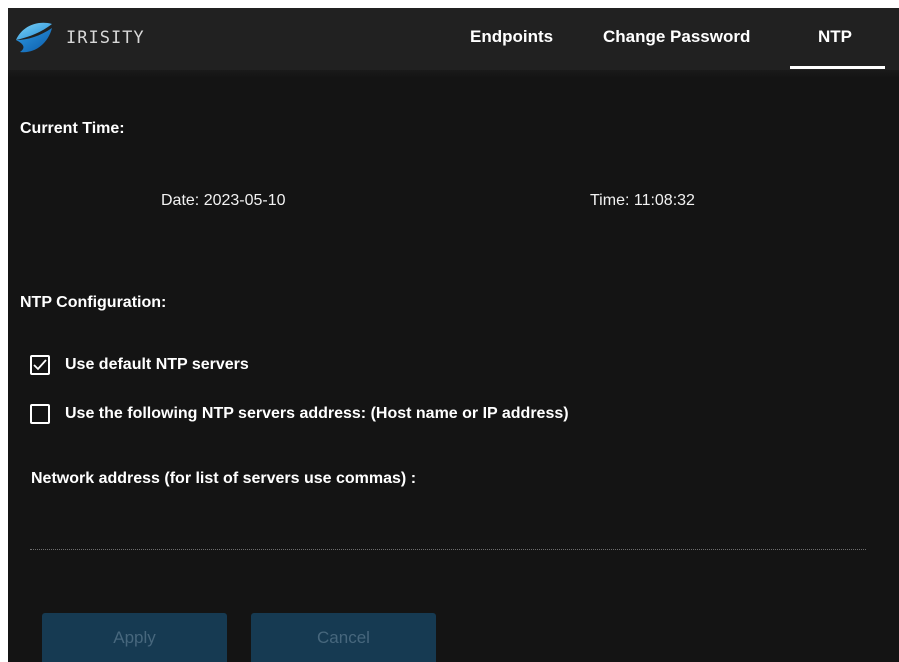 This screenshot has width=899, height=662. I want to click on checkmark-icon, so click(40, 365).